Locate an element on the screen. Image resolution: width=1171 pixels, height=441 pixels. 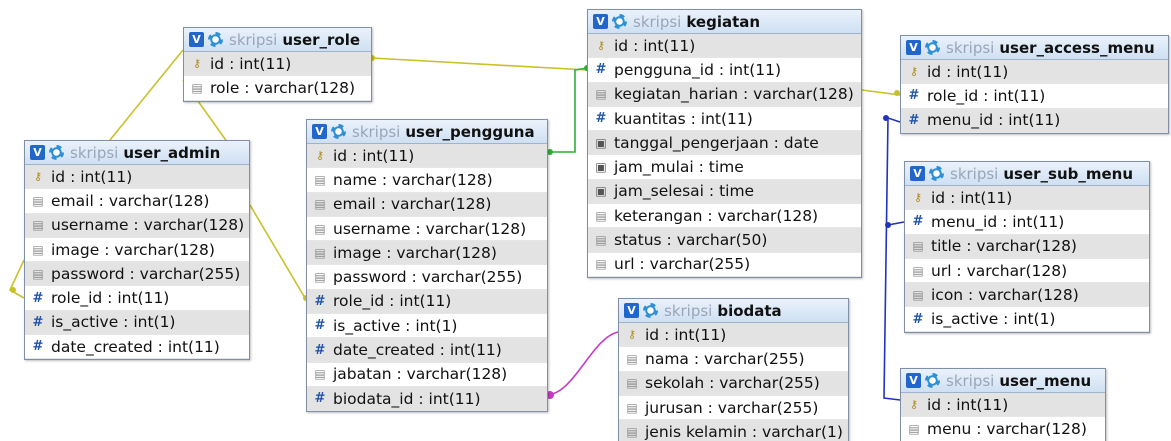
table-column-row: ▤ name : varchar(128) is located at coordinates (427, 180).